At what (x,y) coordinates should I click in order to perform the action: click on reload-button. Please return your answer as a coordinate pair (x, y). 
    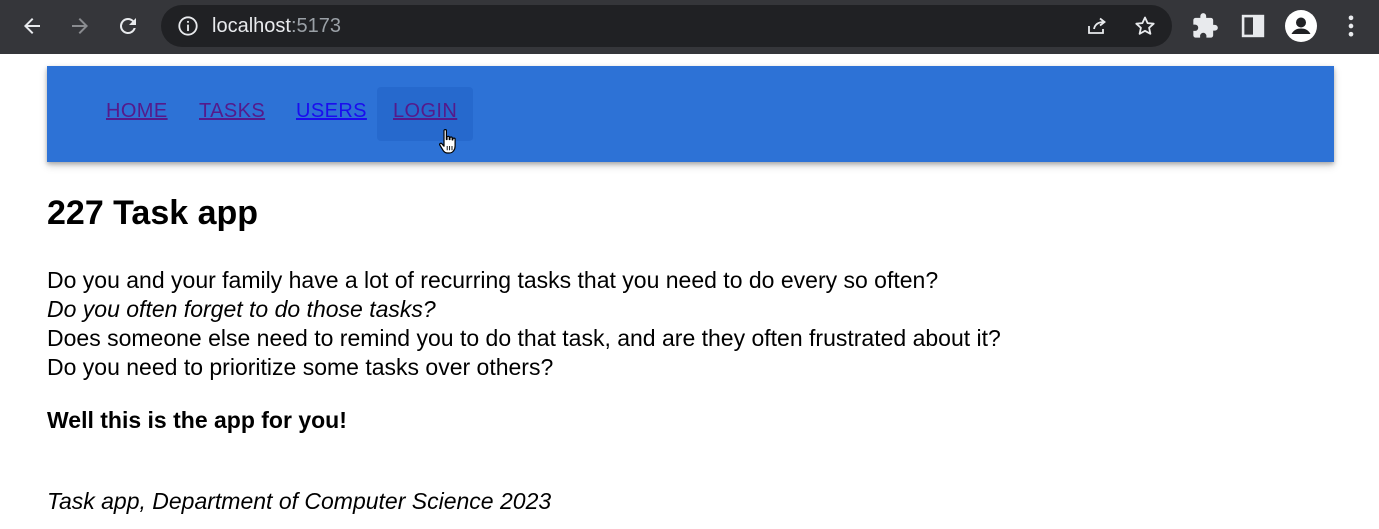
    Looking at the image, I should click on (128, 26).